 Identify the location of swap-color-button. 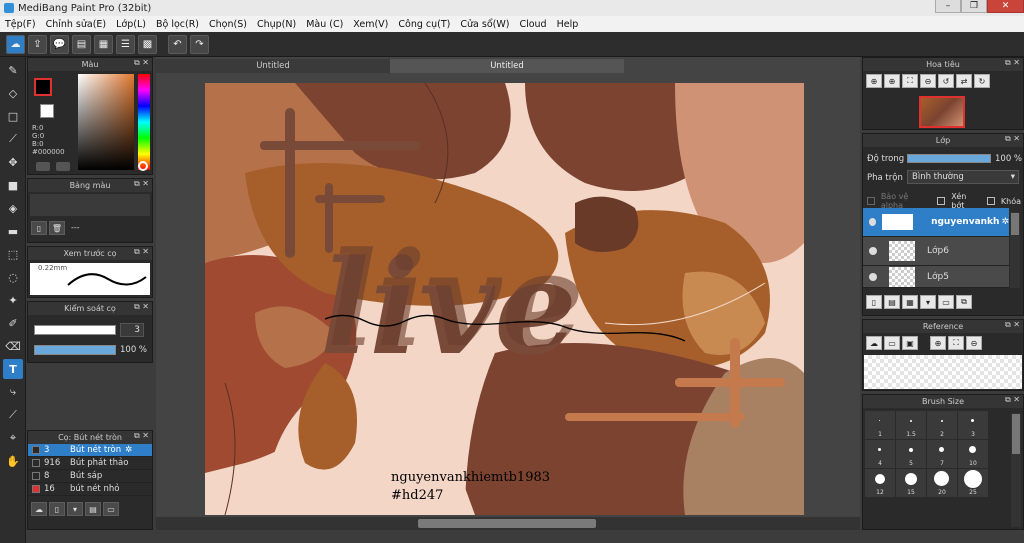
(63, 166).